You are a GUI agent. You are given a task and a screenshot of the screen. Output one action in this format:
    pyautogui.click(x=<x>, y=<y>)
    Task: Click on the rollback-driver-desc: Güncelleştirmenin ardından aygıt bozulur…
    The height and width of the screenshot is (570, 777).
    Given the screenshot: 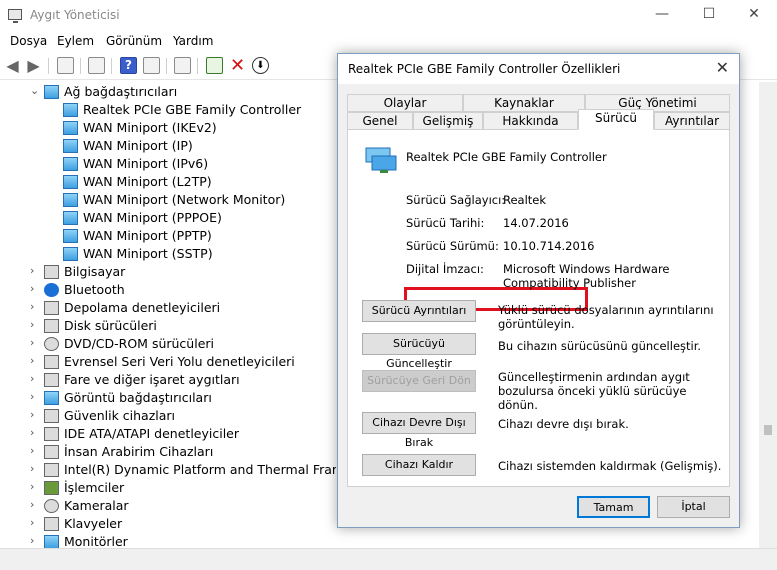 What is the action you would take?
    pyautogui.click(x=594, y=391)
    